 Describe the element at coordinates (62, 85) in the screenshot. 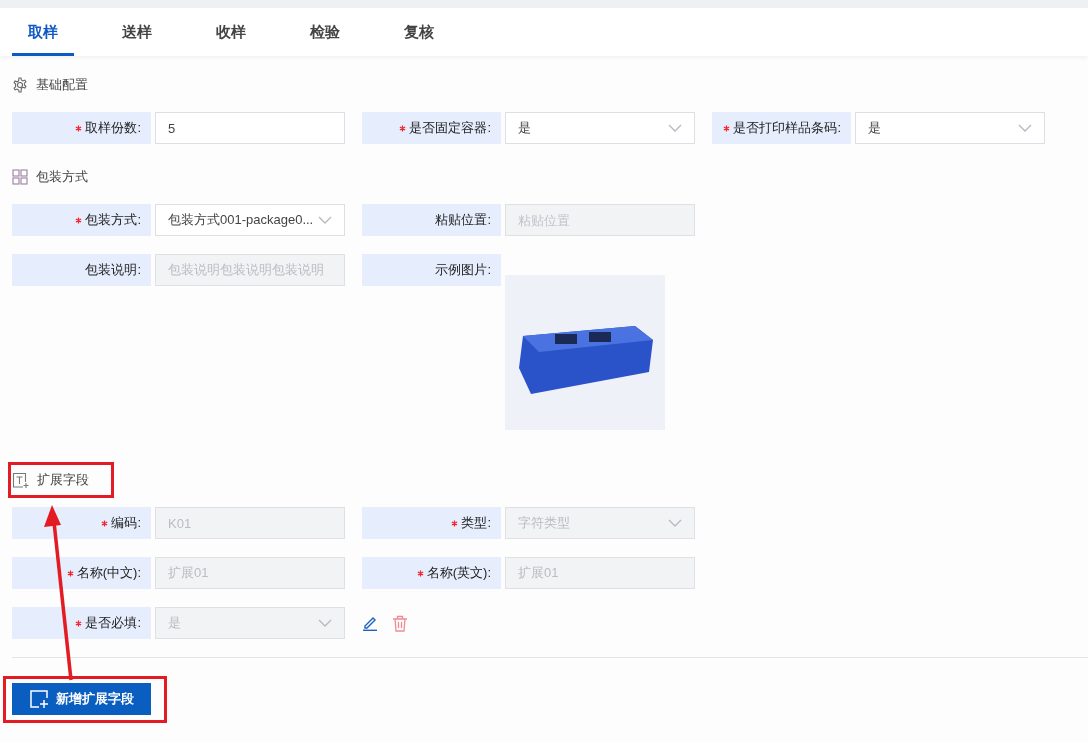

I see `section-title: 基础配置` at that location.